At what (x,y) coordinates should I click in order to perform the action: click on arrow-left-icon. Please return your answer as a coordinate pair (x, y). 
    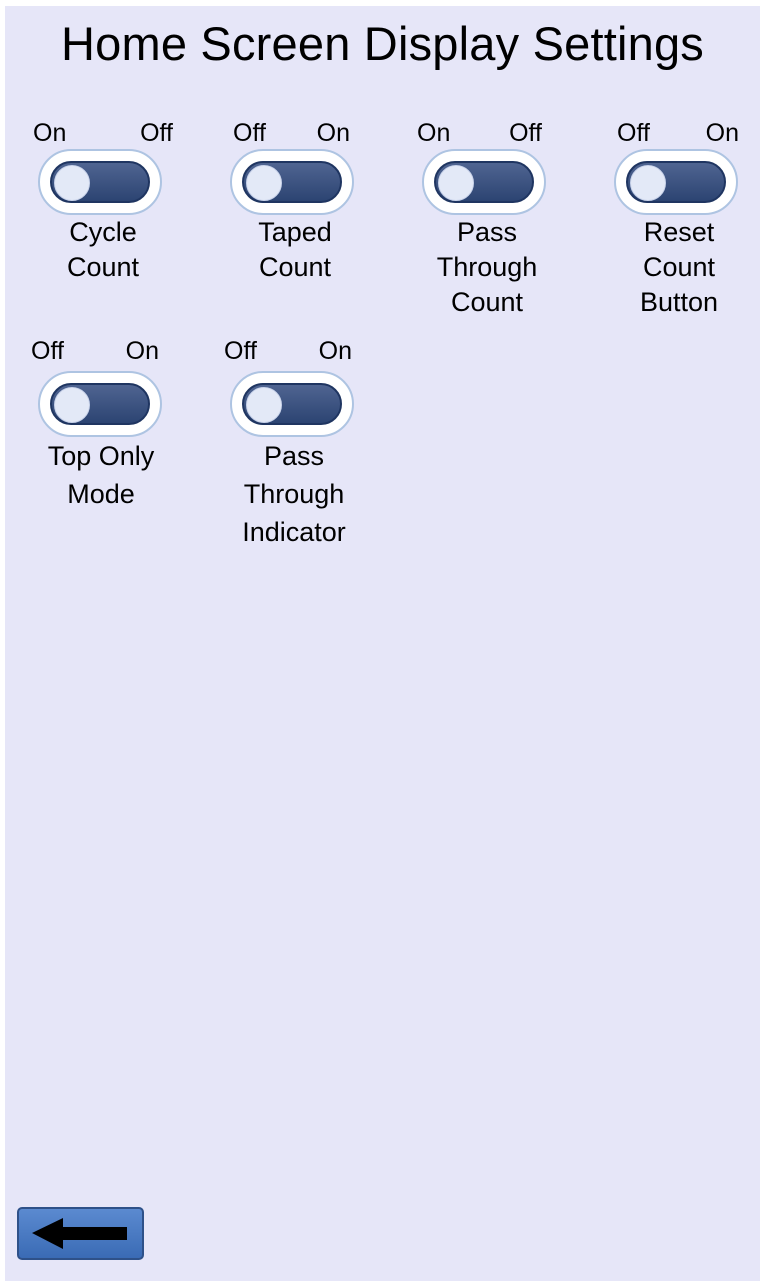
    Looking at the image, I should click on (79, 1233).